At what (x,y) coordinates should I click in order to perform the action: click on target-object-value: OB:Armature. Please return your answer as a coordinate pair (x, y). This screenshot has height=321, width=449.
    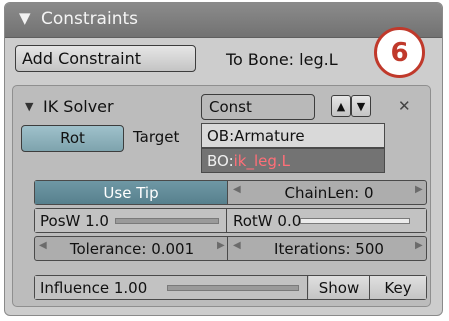
    Looking at the image, I should click on (256, 135).